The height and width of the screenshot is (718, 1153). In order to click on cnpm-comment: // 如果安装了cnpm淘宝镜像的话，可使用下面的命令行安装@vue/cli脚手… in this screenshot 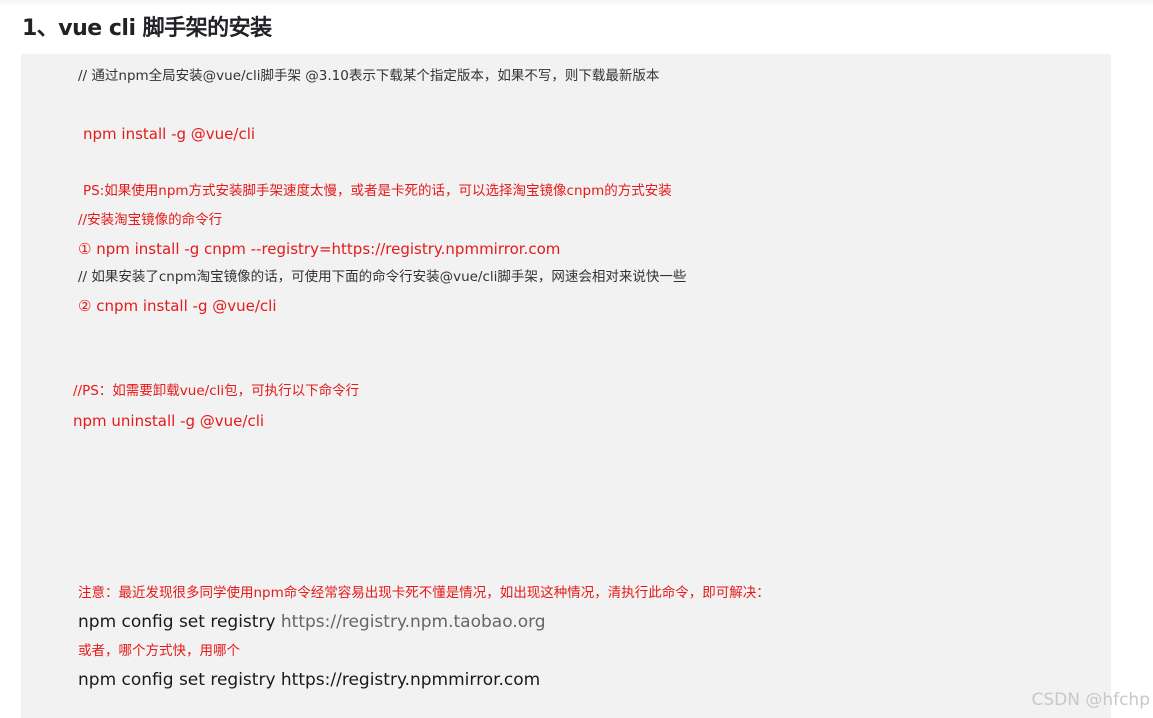, I will do `click(382, 277)`.